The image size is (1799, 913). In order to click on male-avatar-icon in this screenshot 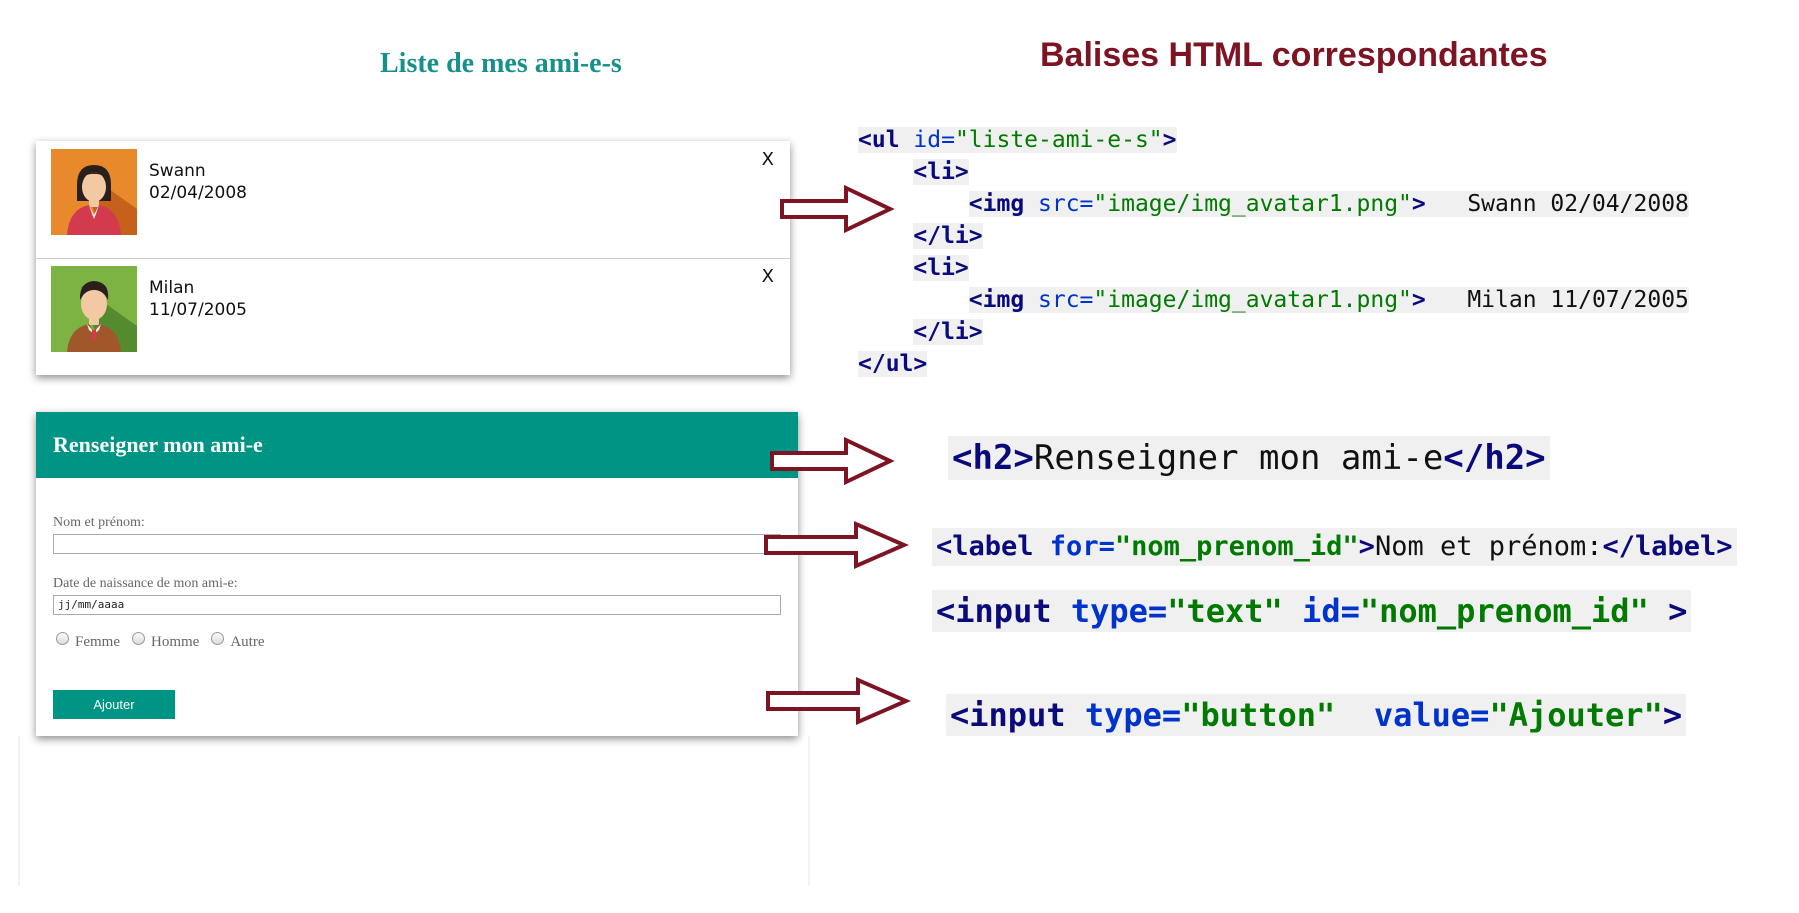, I will do `click(94, 309)`.